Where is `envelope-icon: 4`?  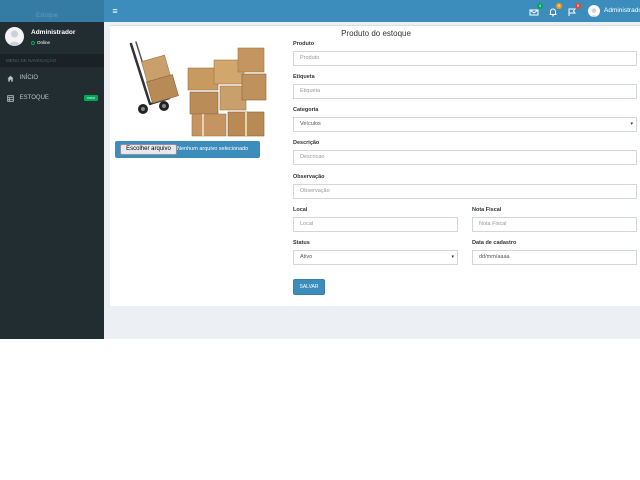
envelope-icon: 4 is located at coordinates (535, 10).